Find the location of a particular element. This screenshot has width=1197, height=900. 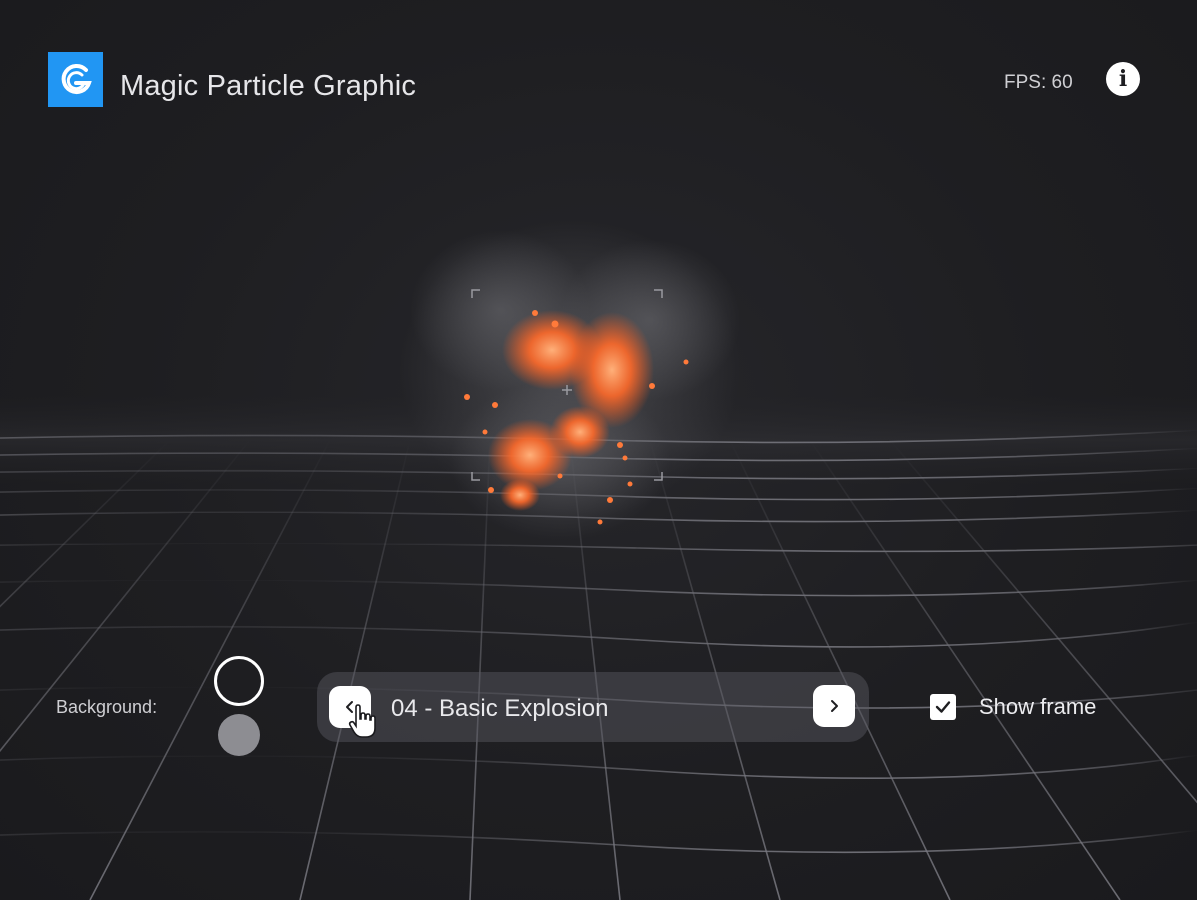

effect-name: 04 - Basic Explosion is located at coordinates (500, 708).